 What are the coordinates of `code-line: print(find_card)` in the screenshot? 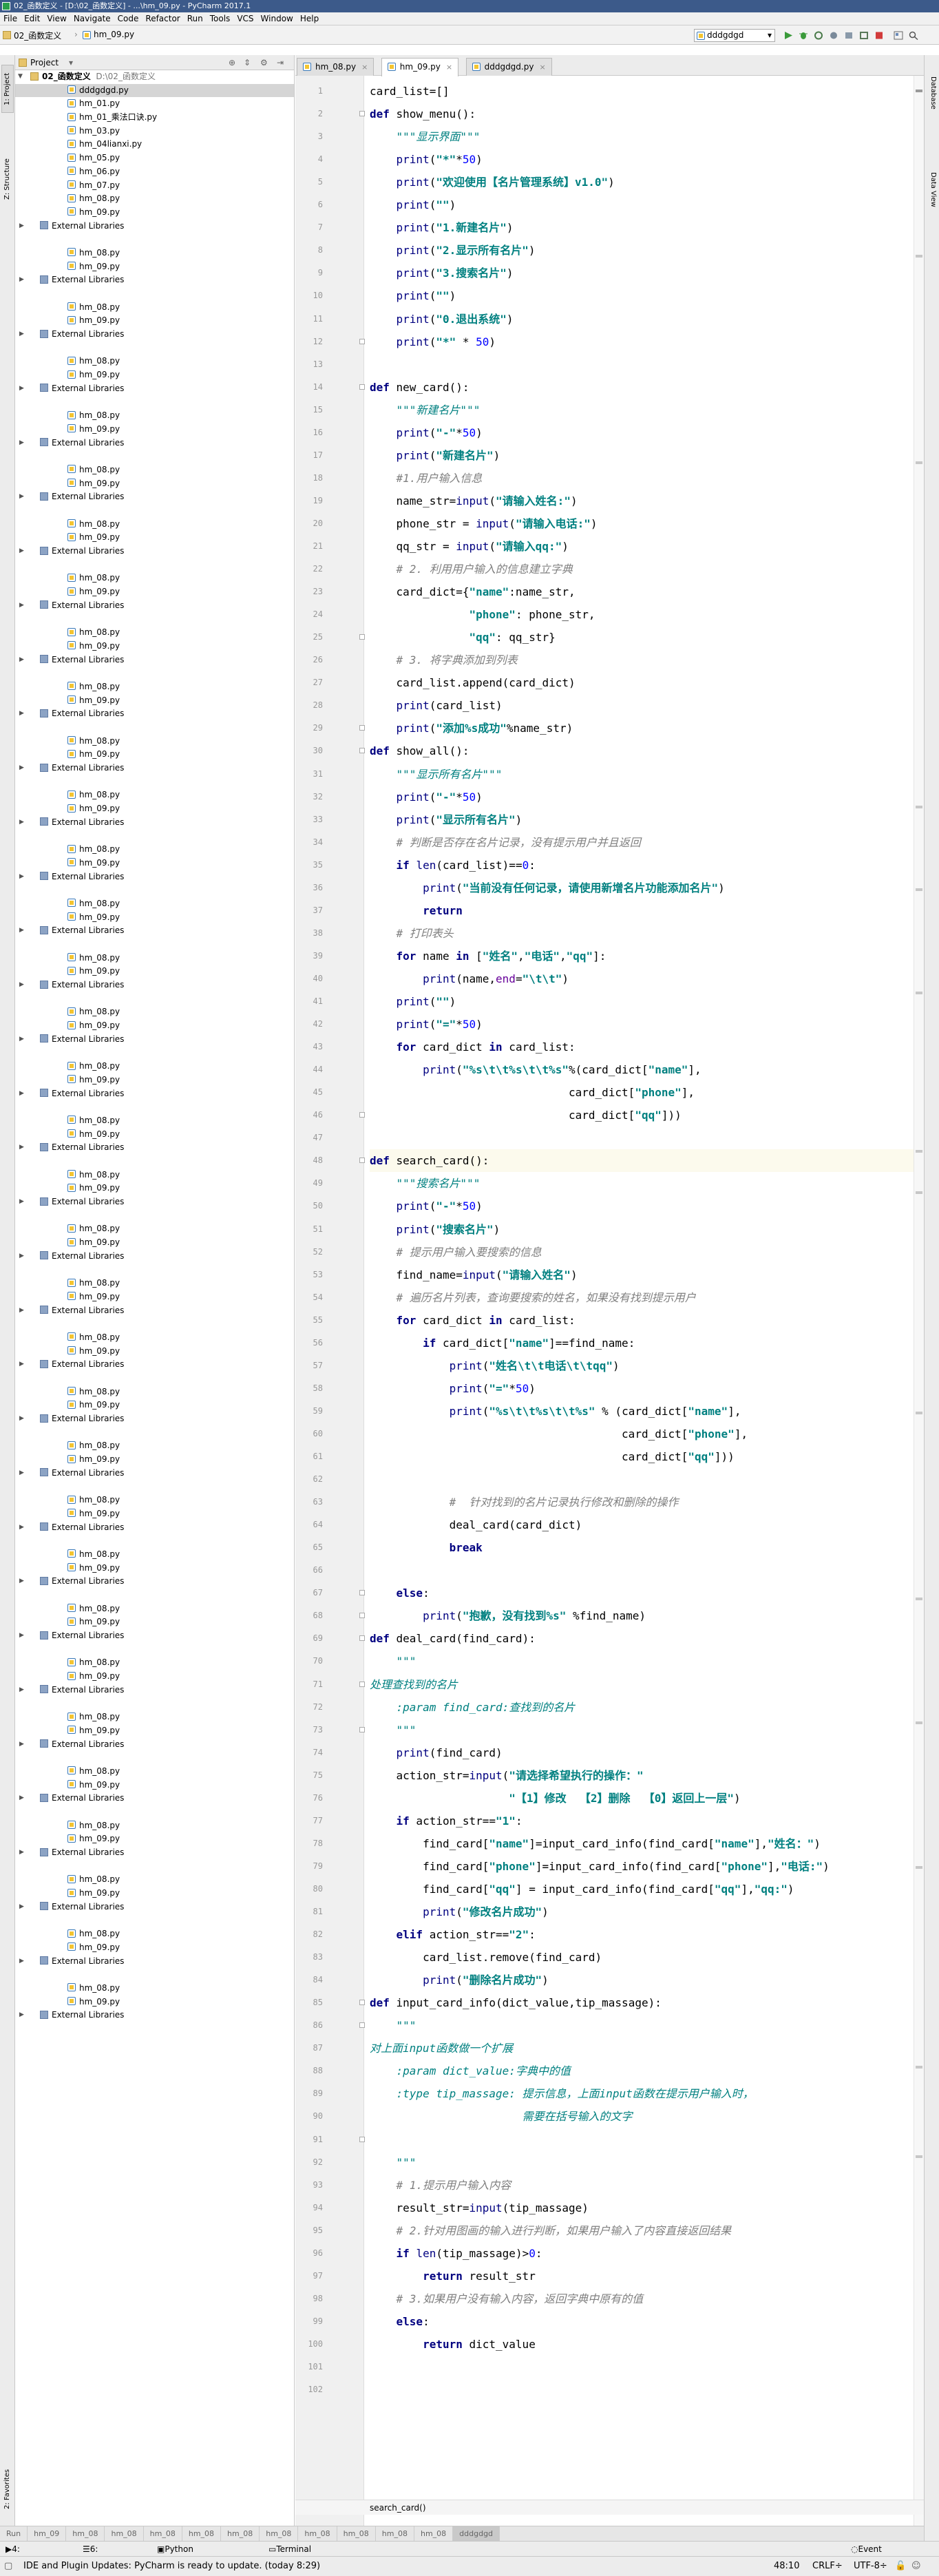 It's located at (437, 1752).